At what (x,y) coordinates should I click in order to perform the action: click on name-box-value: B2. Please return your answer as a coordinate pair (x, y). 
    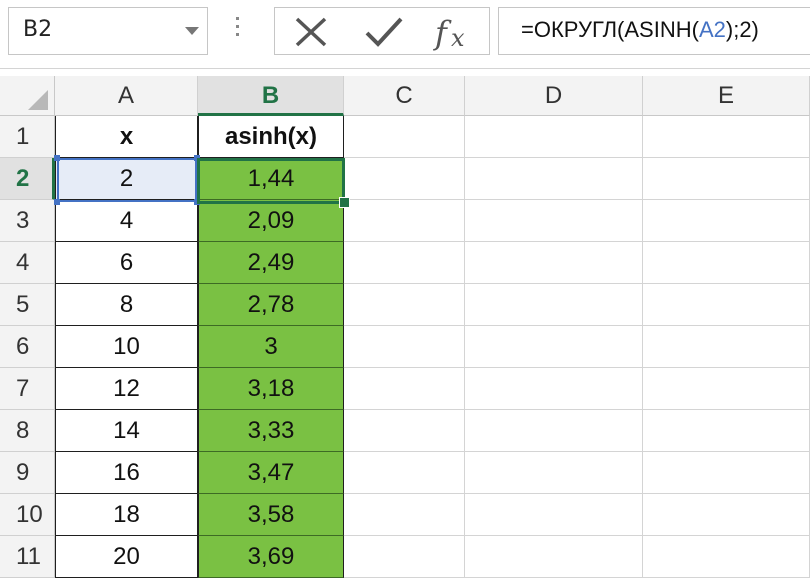
    Looking at the image, I should click on (38, 29).